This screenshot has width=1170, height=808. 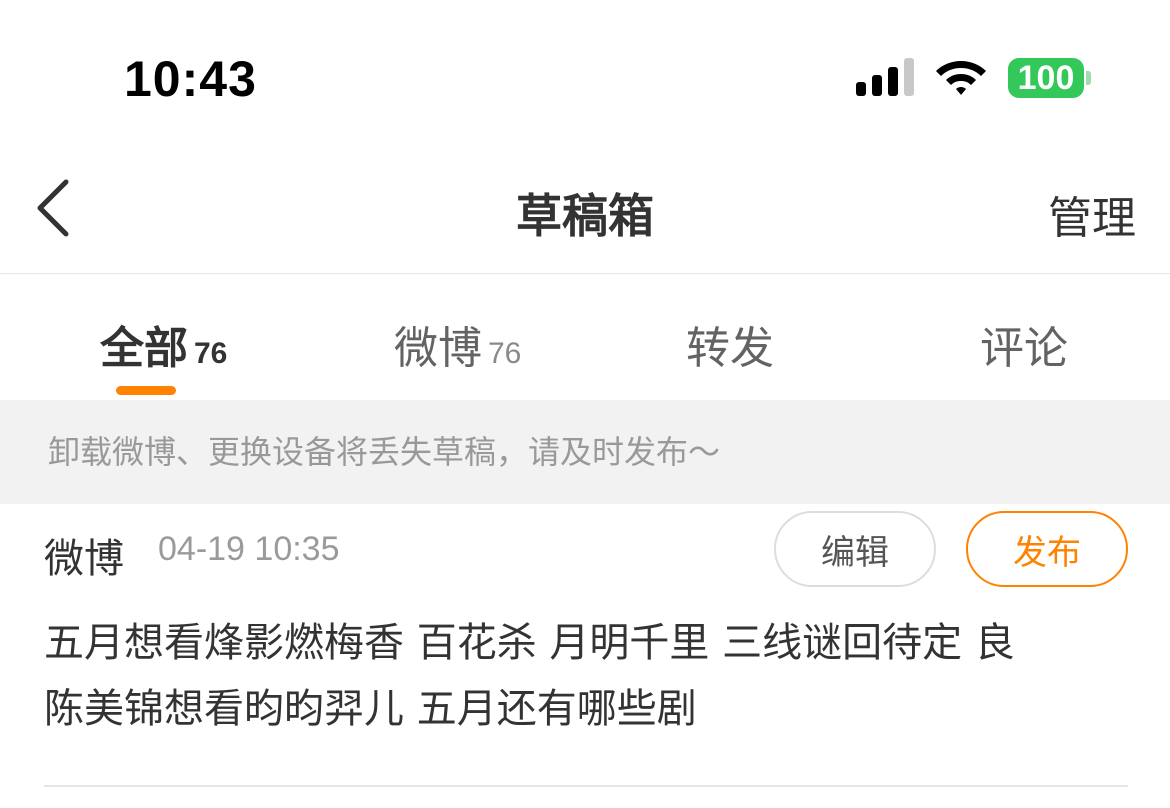 I want to click on tab-all-count: 76, so click(x=211, y=353).